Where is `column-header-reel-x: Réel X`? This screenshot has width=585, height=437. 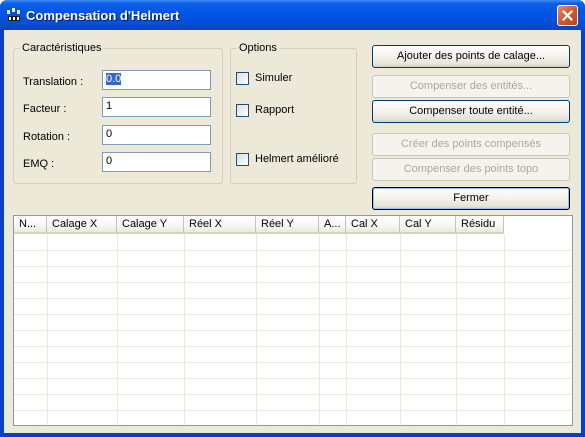
column-header-reel-x: Réel X is located at coordinates (220, 225).